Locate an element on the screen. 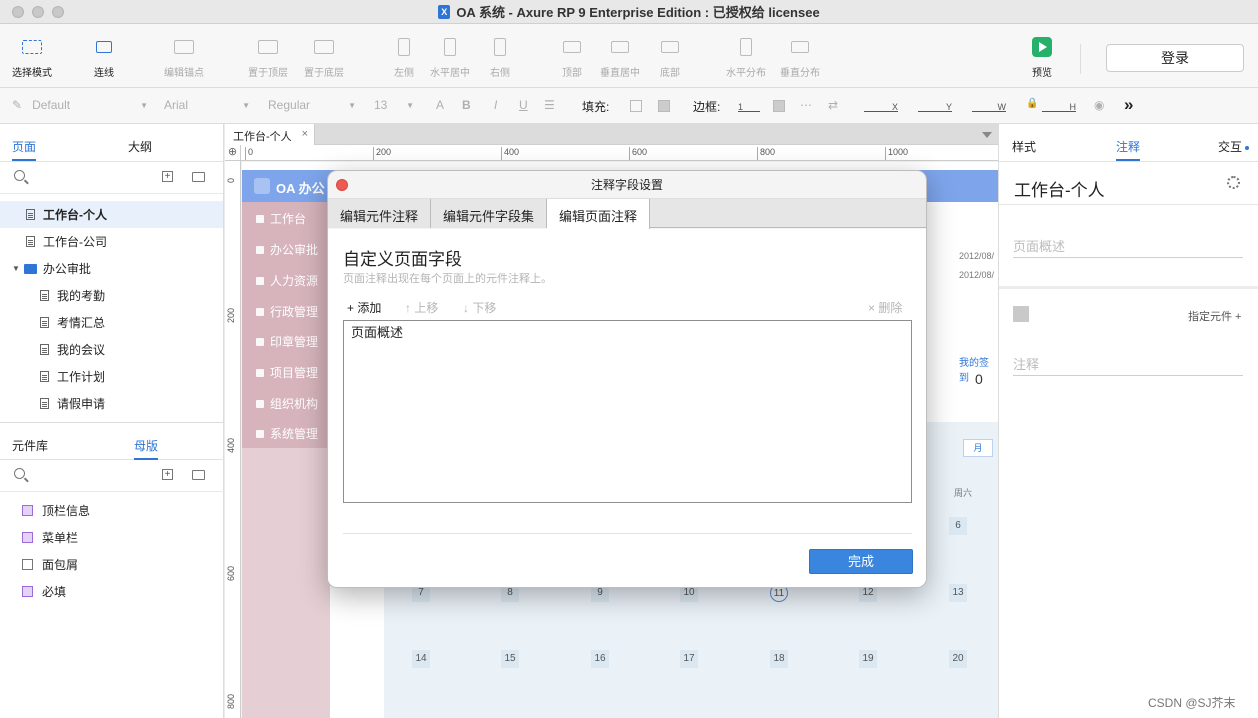 The width and height of the screenshot is (1258, 718). tab-masters: 母版 is located at coordinates (146, 448).